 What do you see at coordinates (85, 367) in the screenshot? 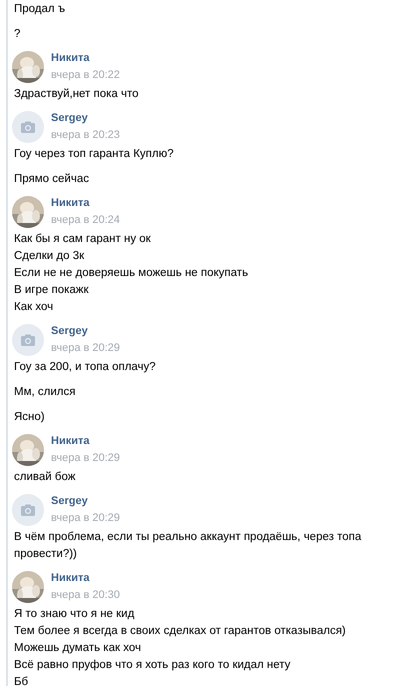
I see `message-text: Гоу за 200, и топа оплачу?` at bounding box center [85, 367].